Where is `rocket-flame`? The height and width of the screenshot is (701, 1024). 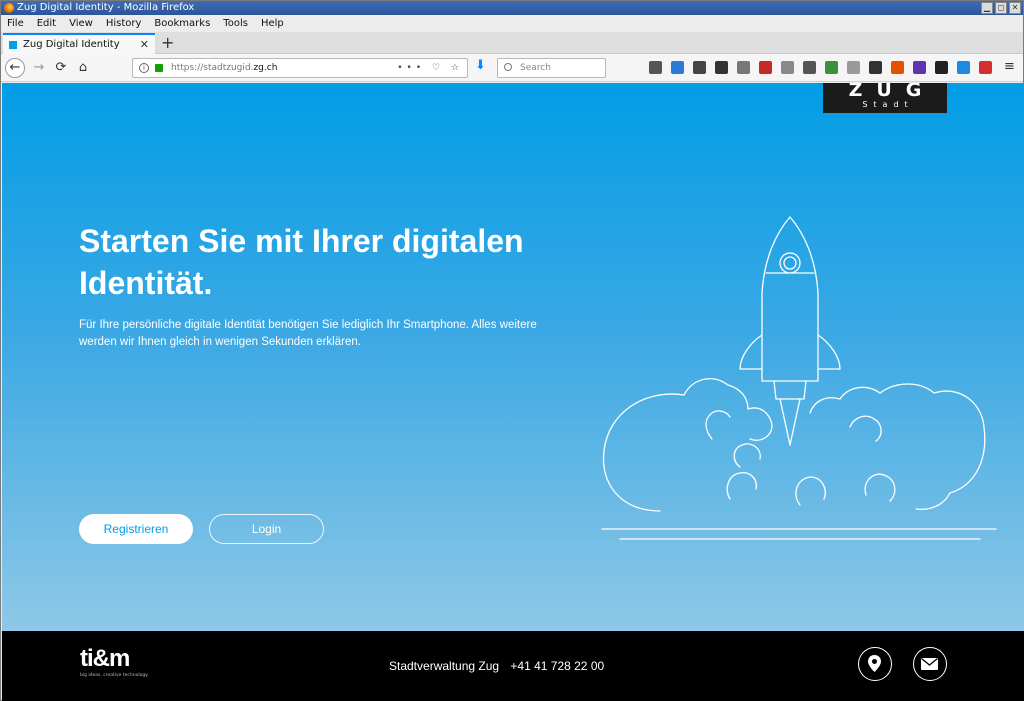 rocket-flame is located at coordinates (790, 422).